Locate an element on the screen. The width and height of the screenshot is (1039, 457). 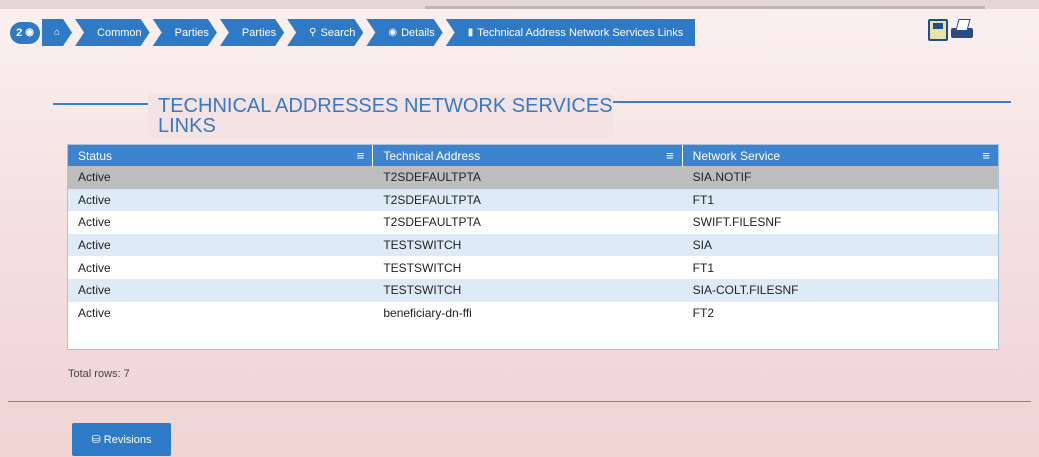
breadcrumb-label: Search is located at coordinates (338, 32).